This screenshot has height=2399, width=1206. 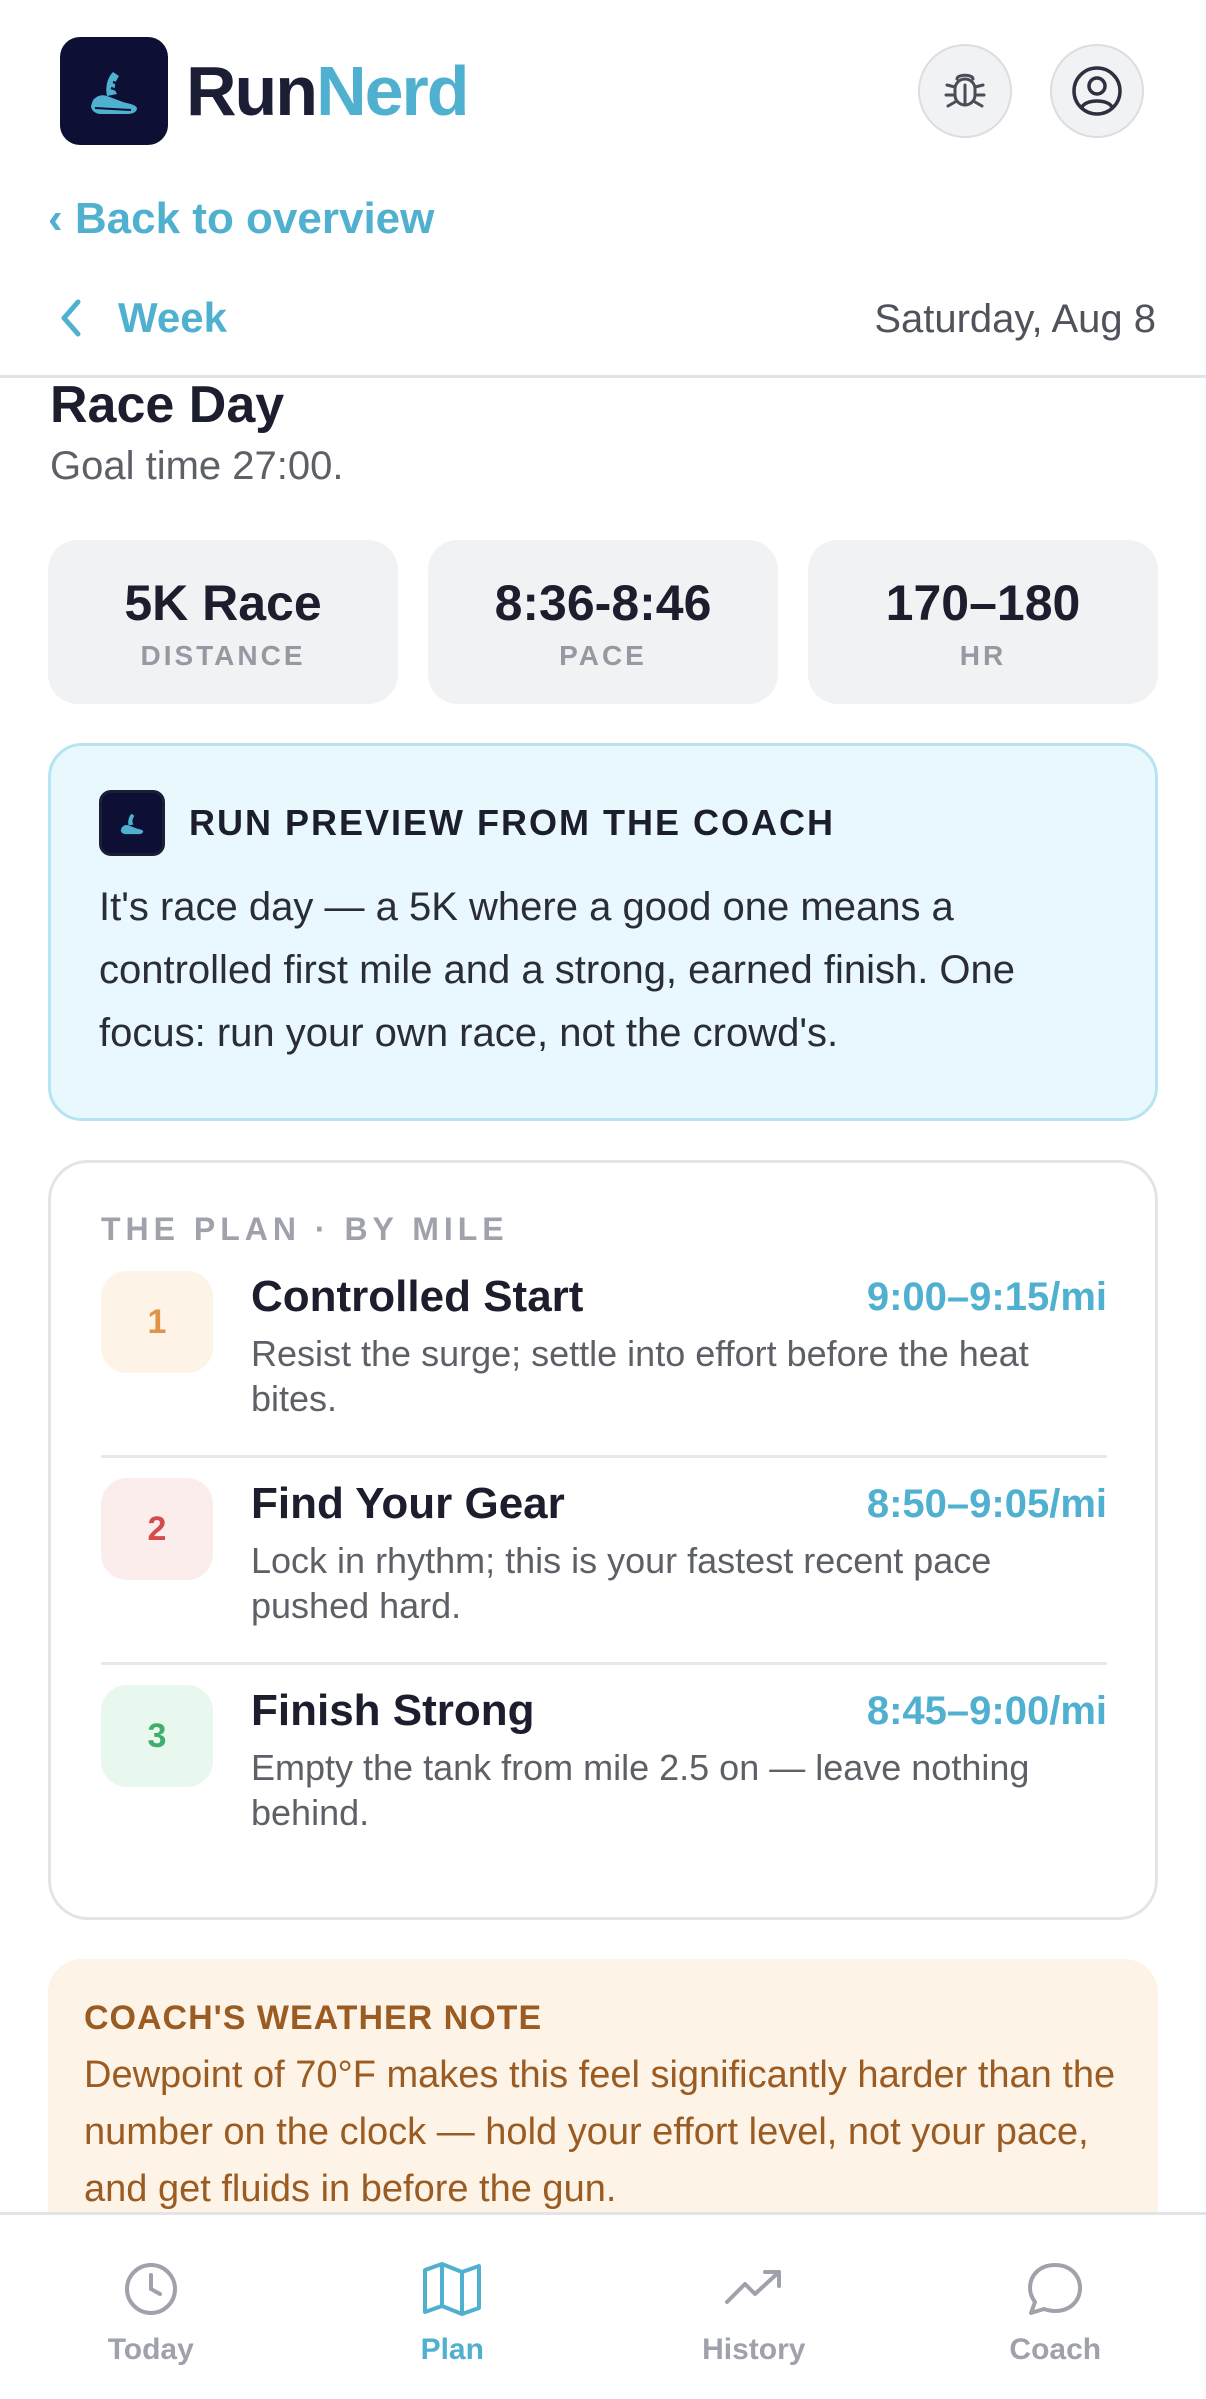 I want to click on stat-pace: 8:36-8:46 PACE, so click(x=603, y=622).